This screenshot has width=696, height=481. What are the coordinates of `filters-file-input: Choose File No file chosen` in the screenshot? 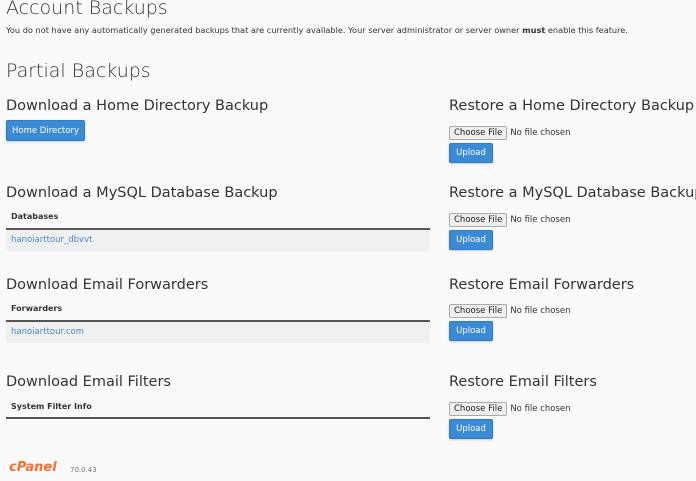 It's located at (510, 406).